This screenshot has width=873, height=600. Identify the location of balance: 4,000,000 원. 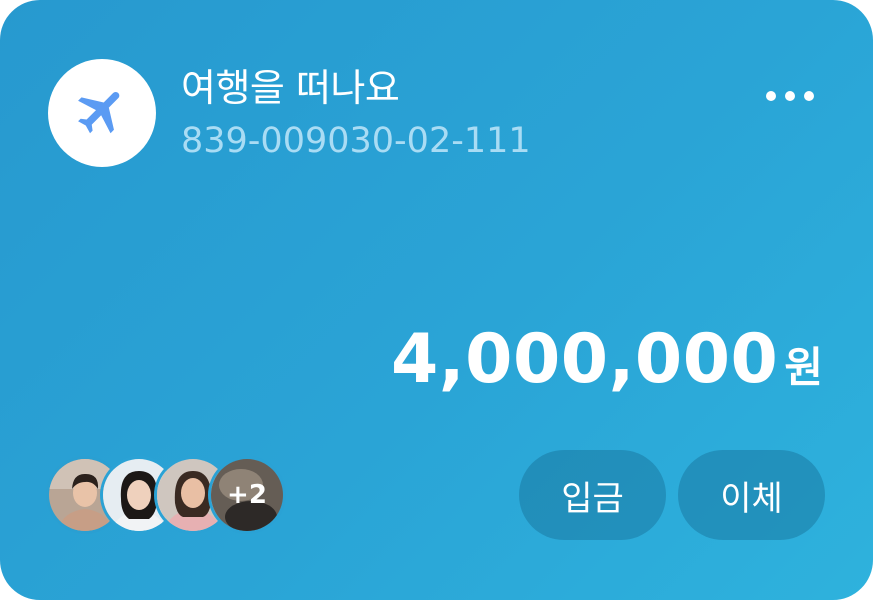
(607, 360).